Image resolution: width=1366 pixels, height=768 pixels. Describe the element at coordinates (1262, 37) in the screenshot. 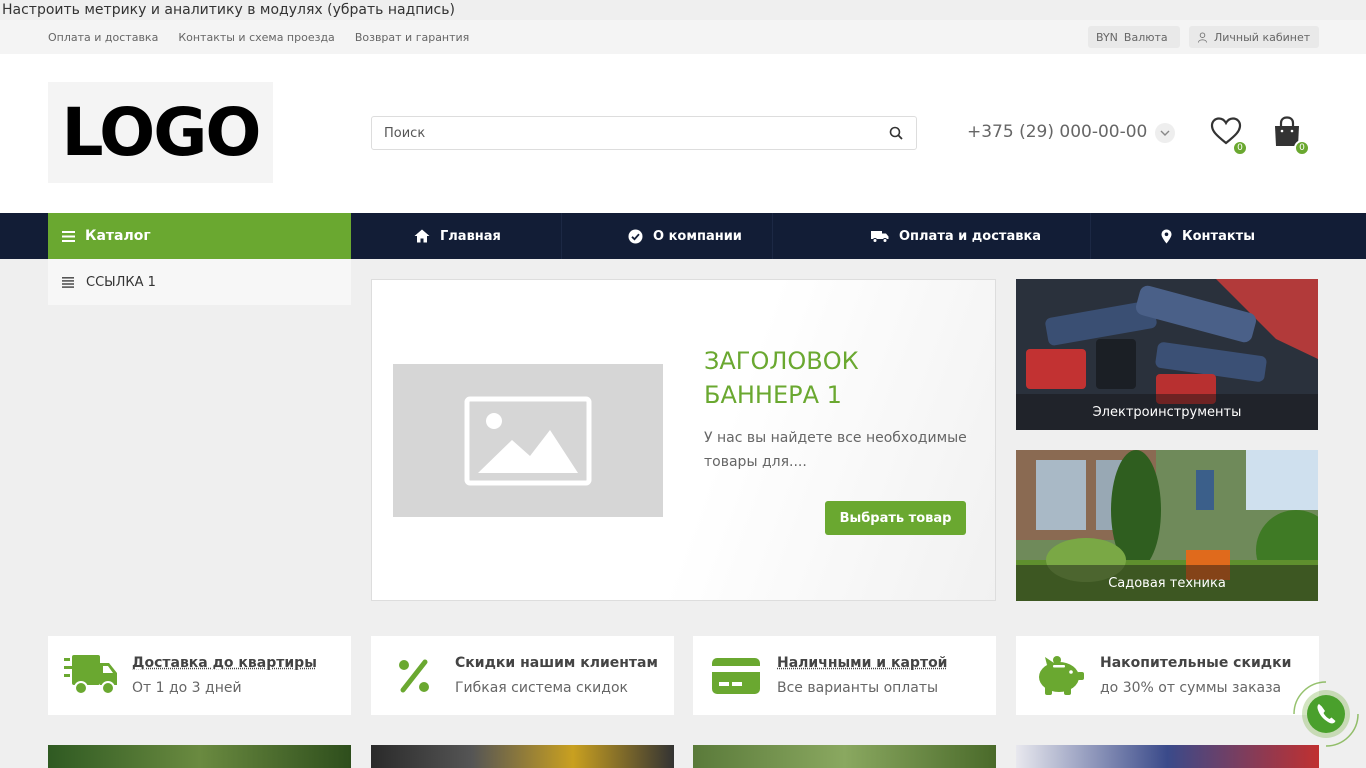

I see `account-label: Личный кабинет` at that location.